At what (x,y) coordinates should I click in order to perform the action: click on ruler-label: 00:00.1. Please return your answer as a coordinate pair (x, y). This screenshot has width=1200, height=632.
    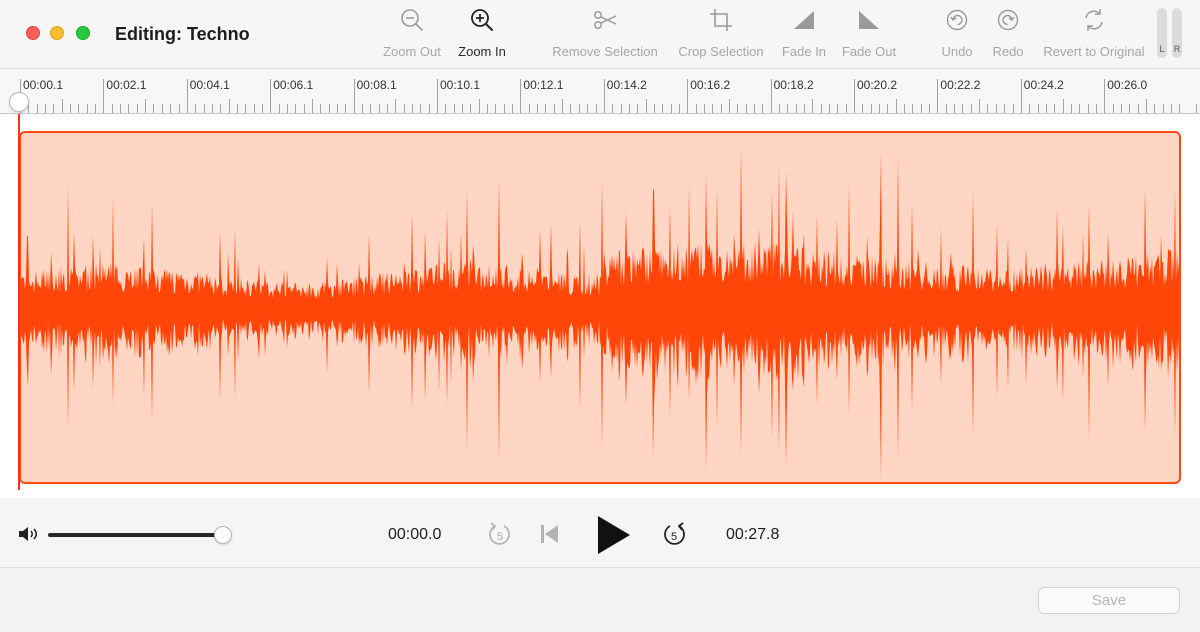
    Looking at the image, I should click on (43, 85).